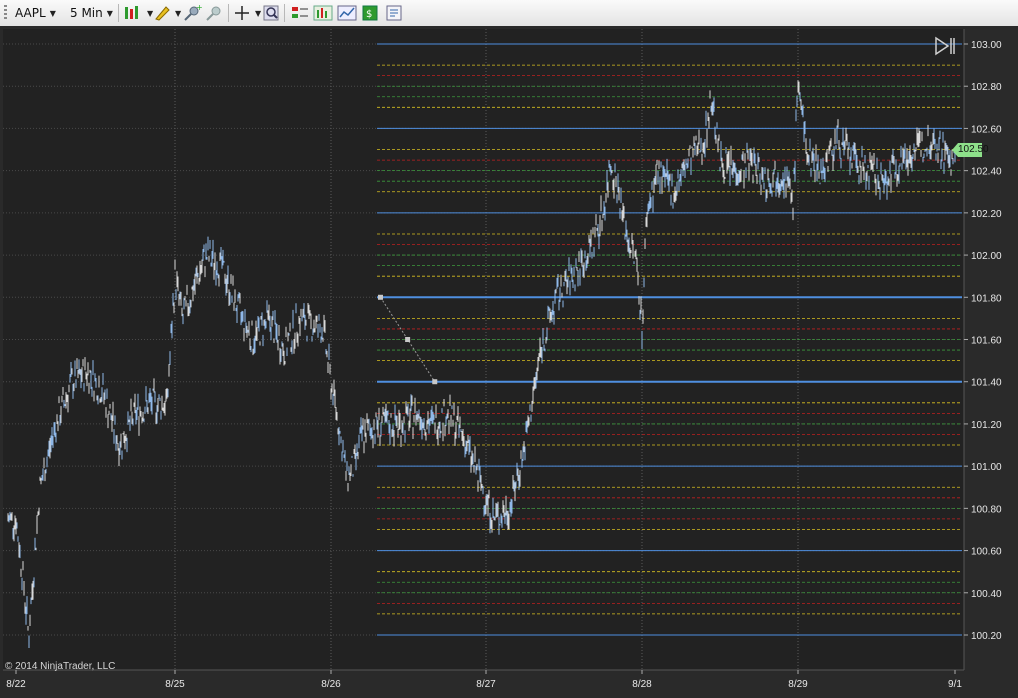 The height and width of the screenshot is (698, 1018). I want to click on interval-label: 5 Min, so click(86, 13).